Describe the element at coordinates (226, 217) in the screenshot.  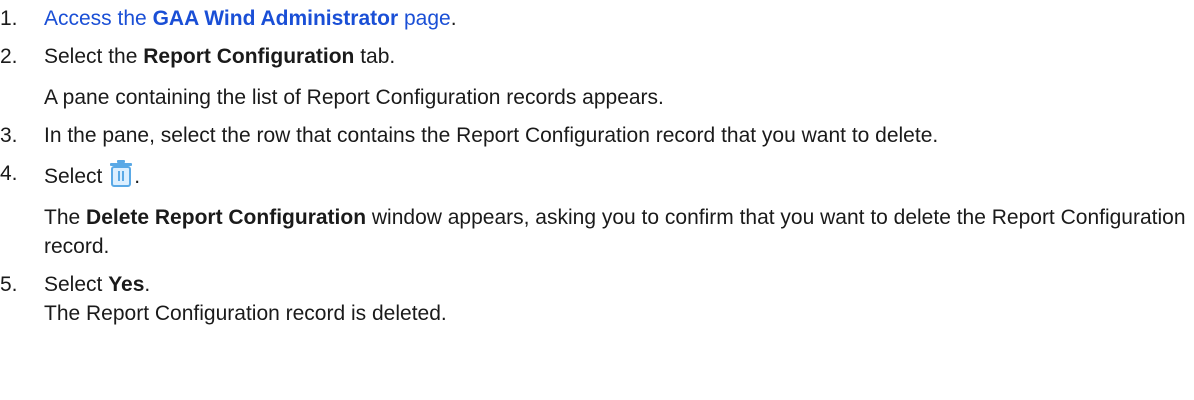
I see `ui-label-delete-report-configuration: Delete Report Configuration` at that location.